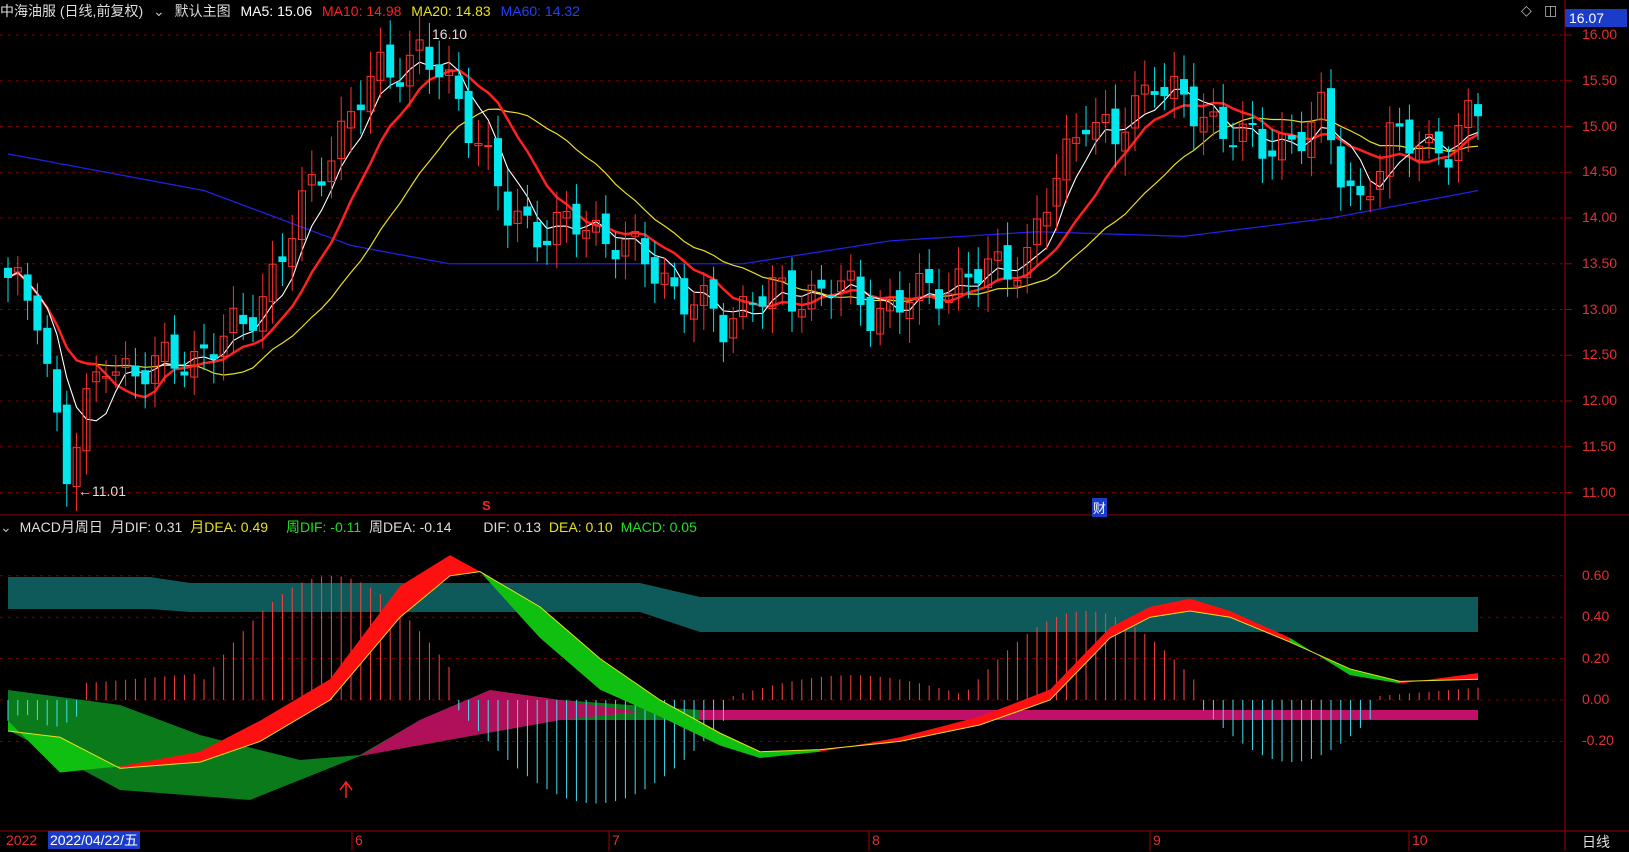 This screenshot has height=852, width=1629. I want to click on ma60-line, so click(743, 209).